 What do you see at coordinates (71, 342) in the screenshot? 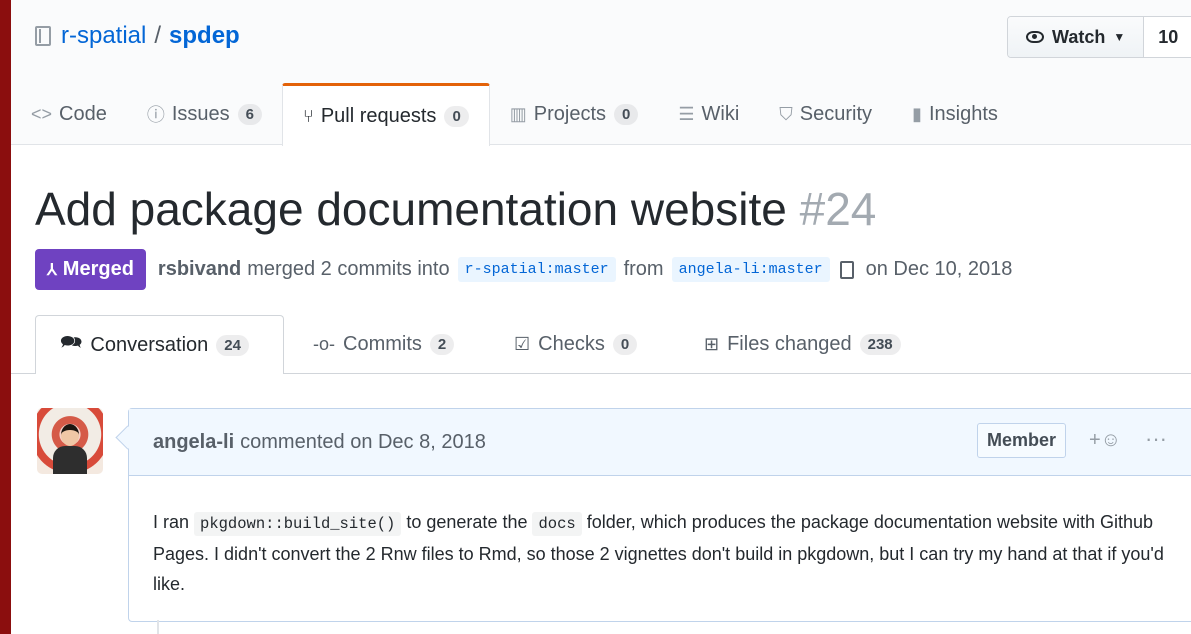
I see `comment-discussion-icon: 🗪` at bounding box center [71, 342].